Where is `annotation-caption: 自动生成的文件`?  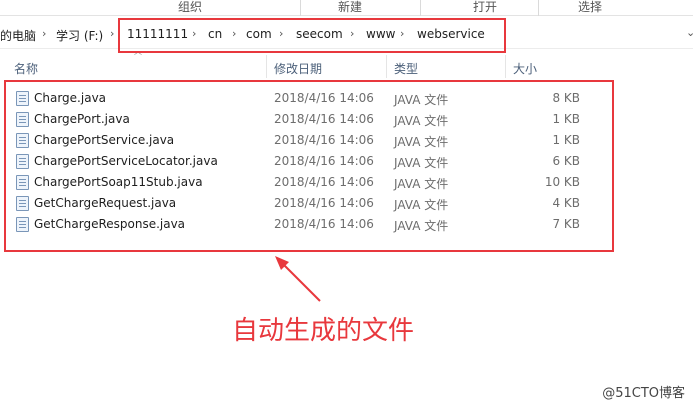
annotation-caption: 自动生成的文件 is located at coordinates (323, 331).